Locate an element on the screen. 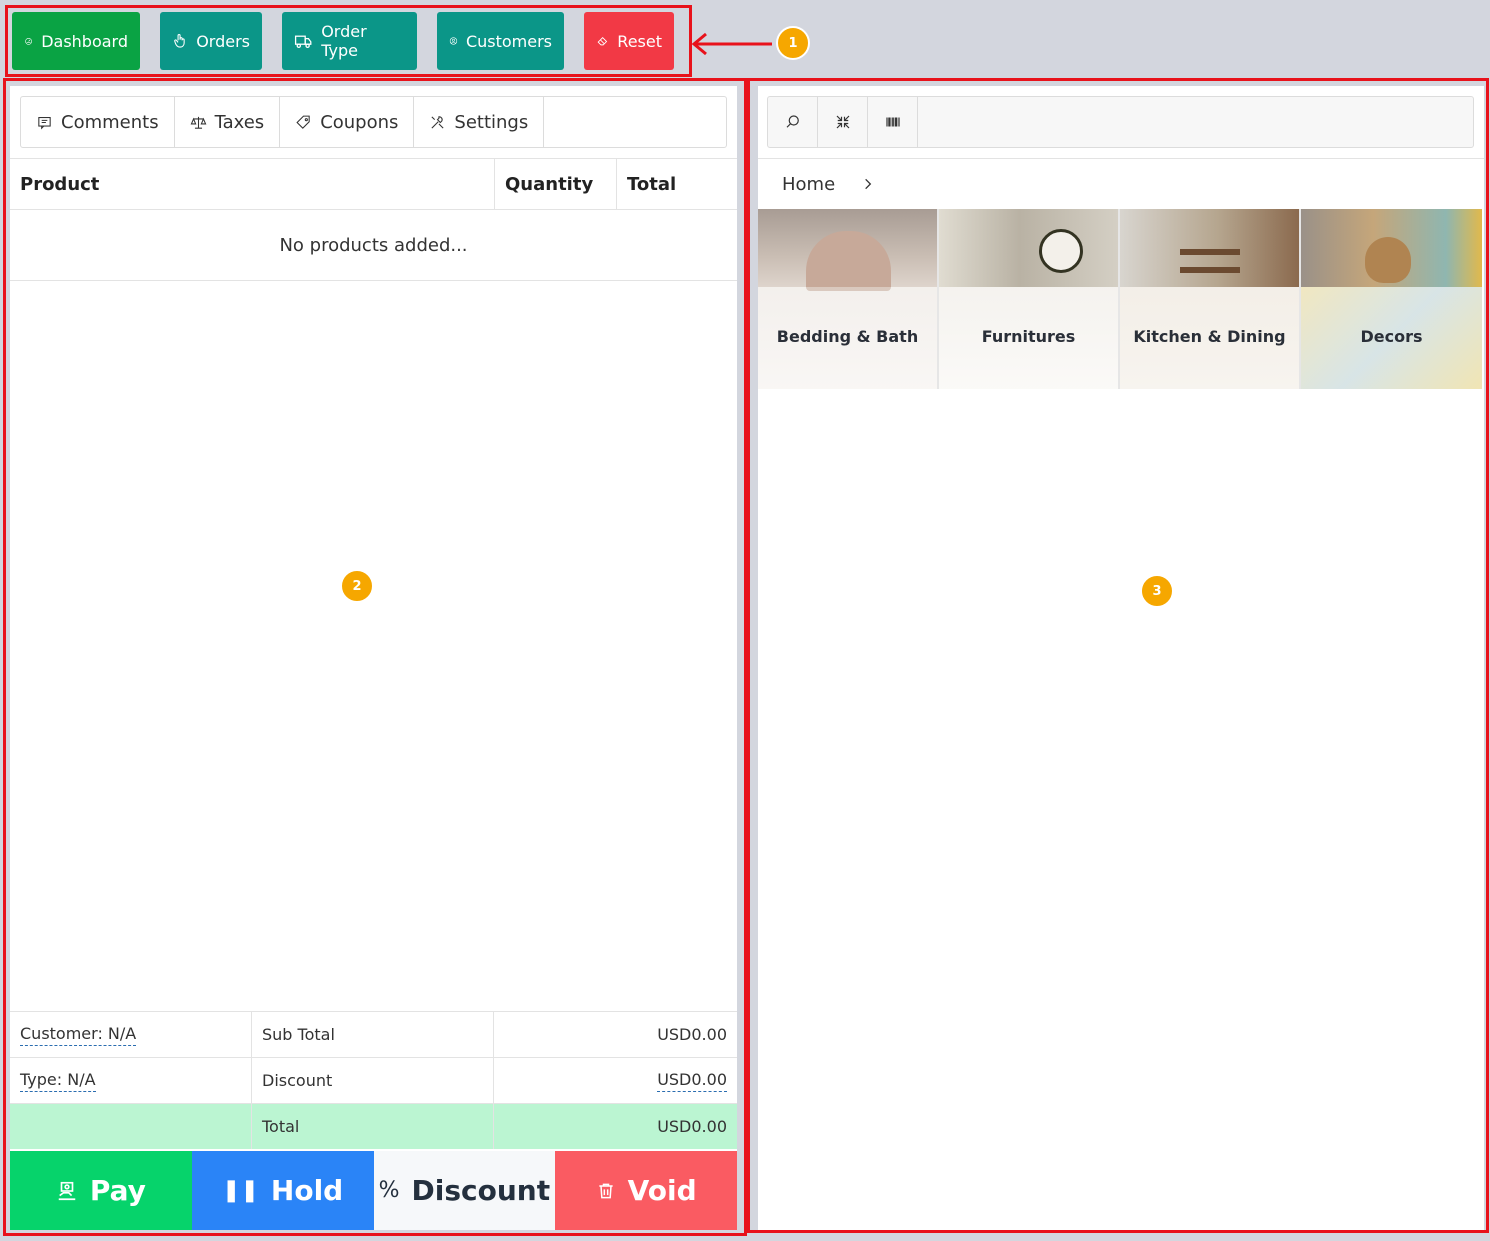 This screenshot has height=1241, width=1490. chevron-right-icon is located at coordinates (868, 184).